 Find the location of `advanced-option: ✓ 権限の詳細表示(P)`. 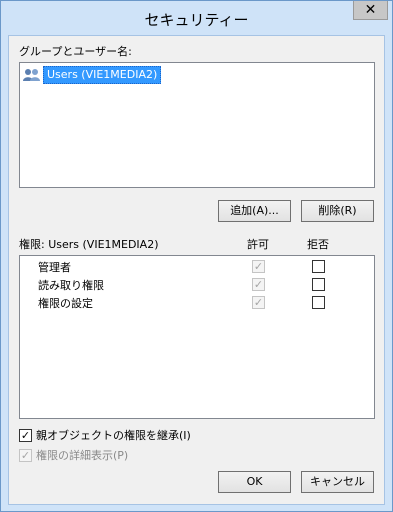

advanced-option: ✓ 権限の詳細表示(P) is located at coordinates (73, 455).